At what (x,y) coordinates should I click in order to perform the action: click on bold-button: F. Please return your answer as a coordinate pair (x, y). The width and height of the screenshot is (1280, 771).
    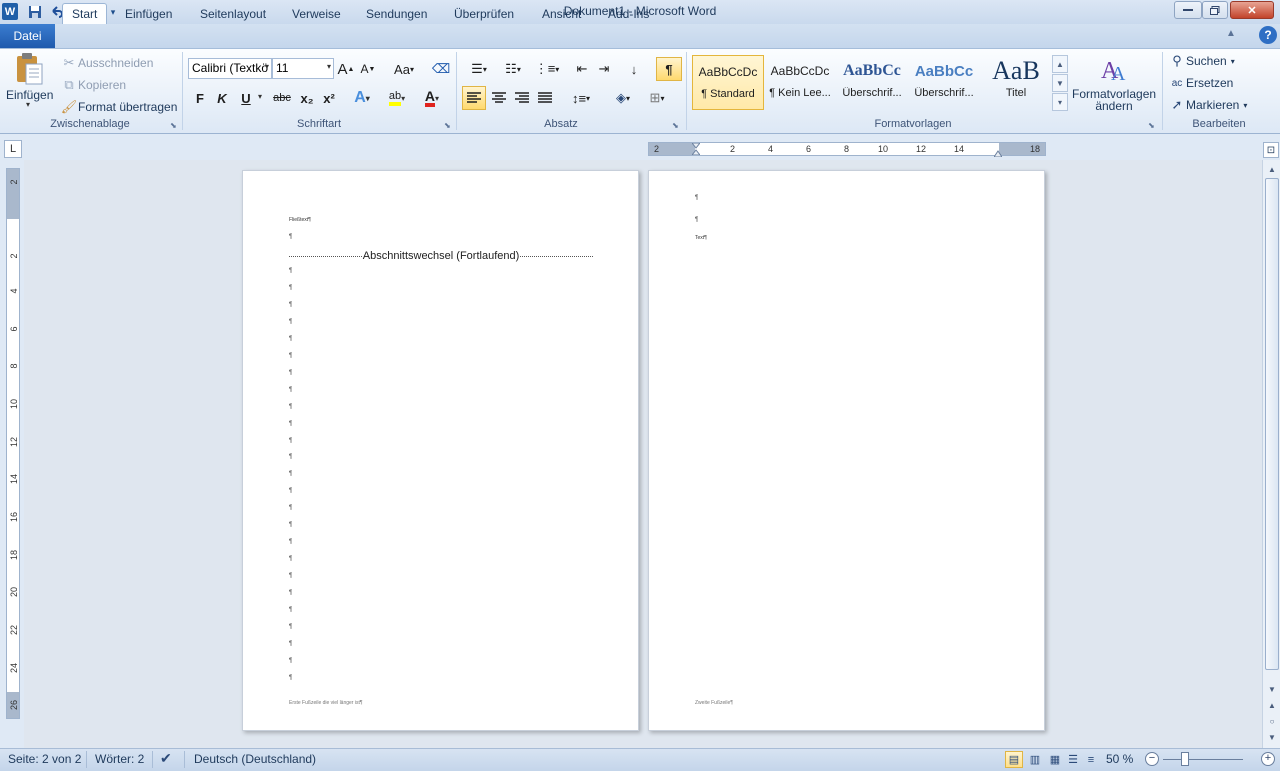
    Looking at the image, I should click on (200, 98).